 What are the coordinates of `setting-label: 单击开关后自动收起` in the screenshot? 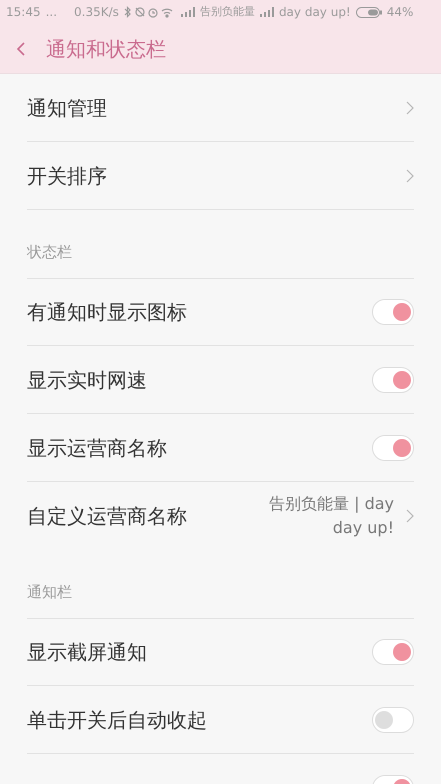 It's located at (117, 720).